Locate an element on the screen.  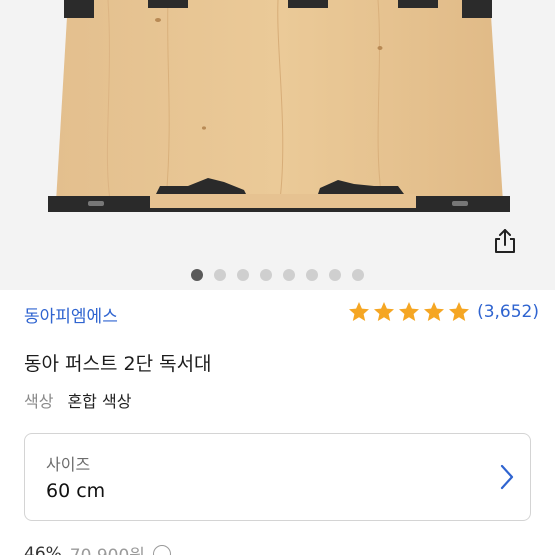
share-button is located at coordinates (505, 243).